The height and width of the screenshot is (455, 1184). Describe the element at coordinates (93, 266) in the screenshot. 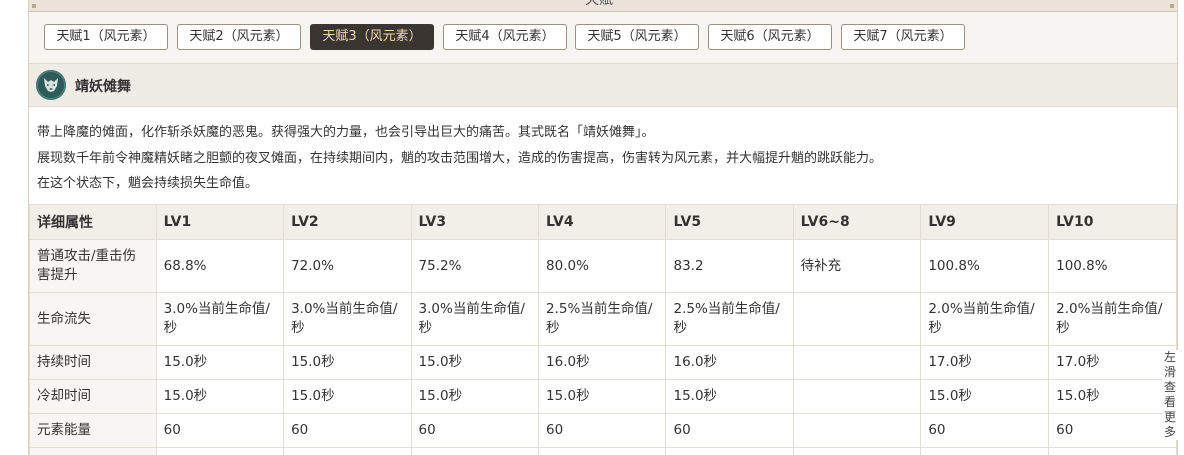

I see `row-label: 普通攻击/重击伤害提升` at that location.